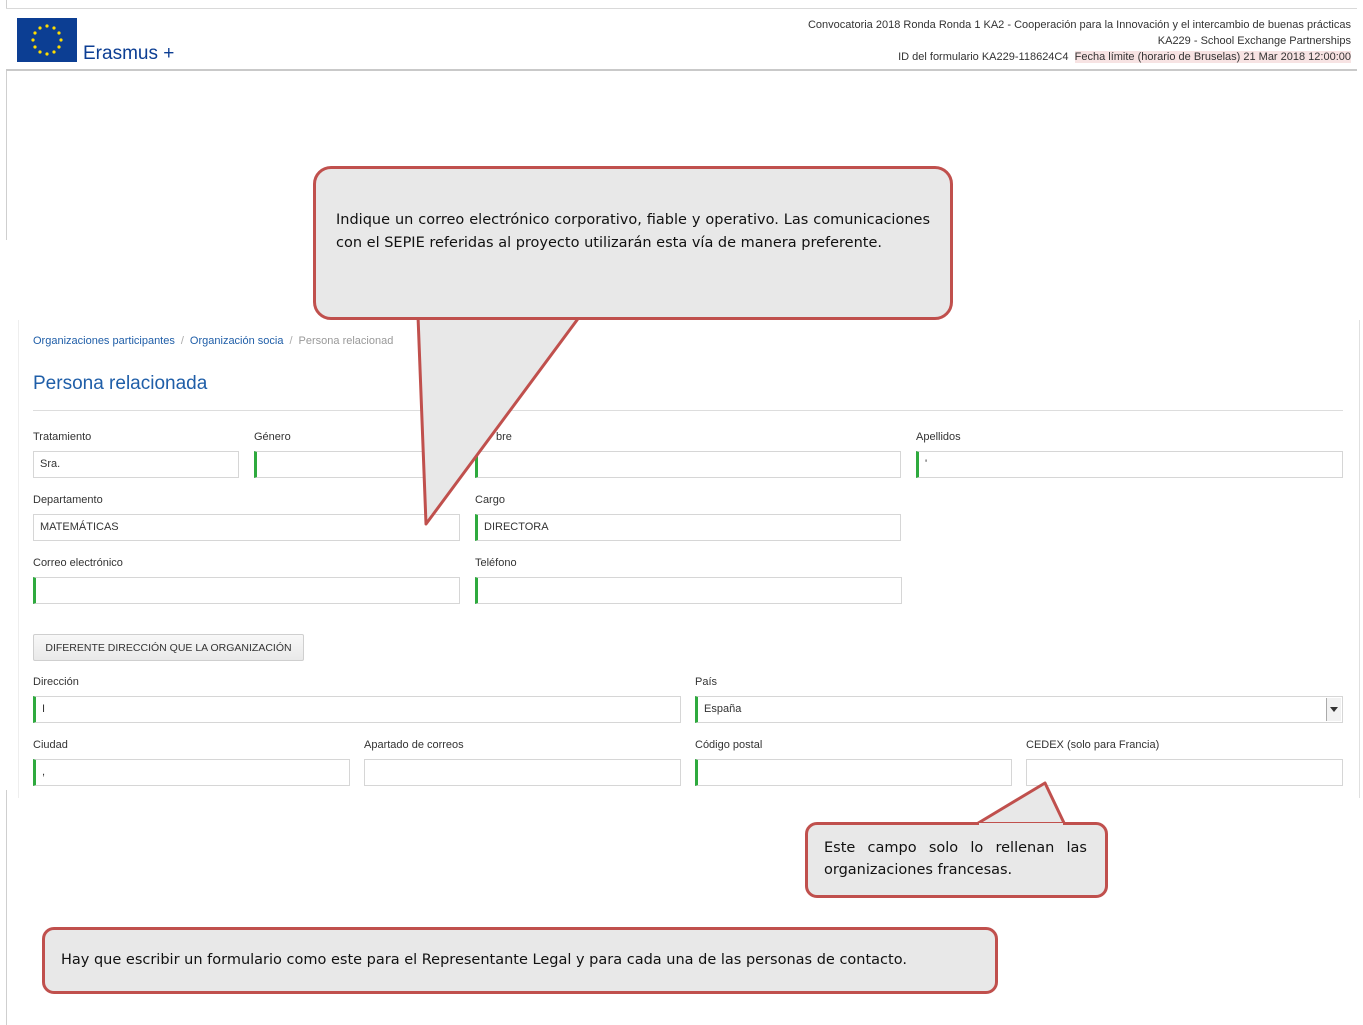  I want to click on departamento-field: MATEMÁTICAS, so click(246, 527).